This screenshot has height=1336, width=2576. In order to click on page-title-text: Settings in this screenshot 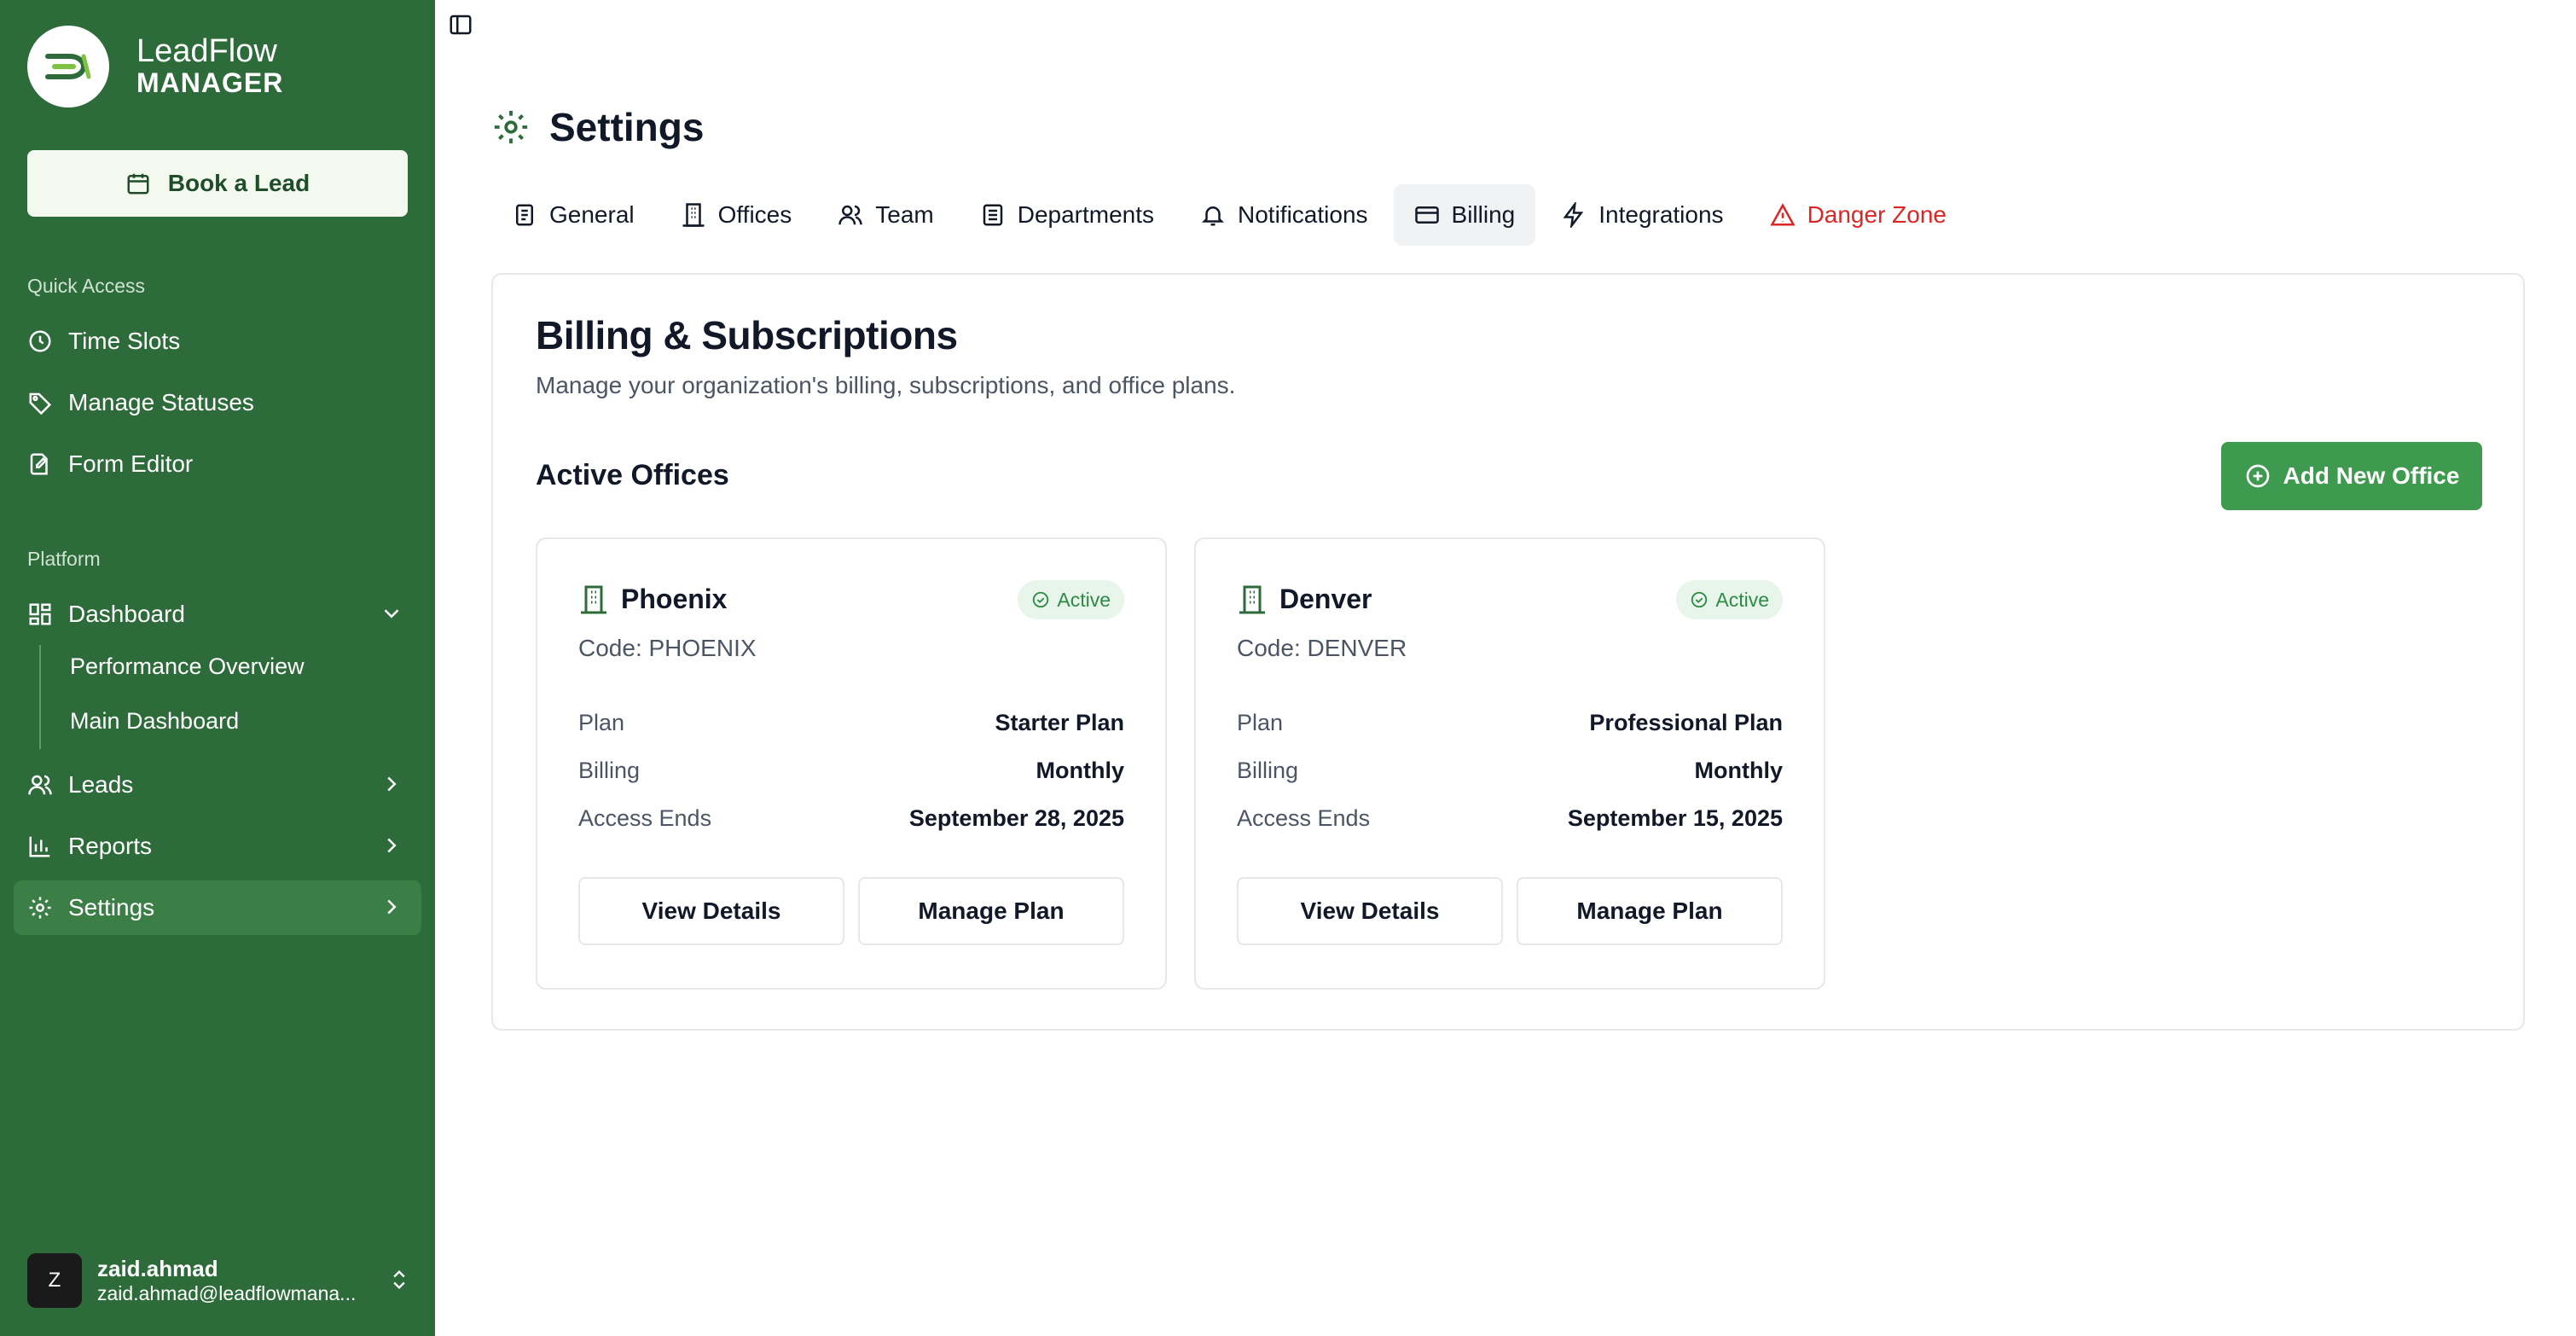, I will do `click(627, 127)`.